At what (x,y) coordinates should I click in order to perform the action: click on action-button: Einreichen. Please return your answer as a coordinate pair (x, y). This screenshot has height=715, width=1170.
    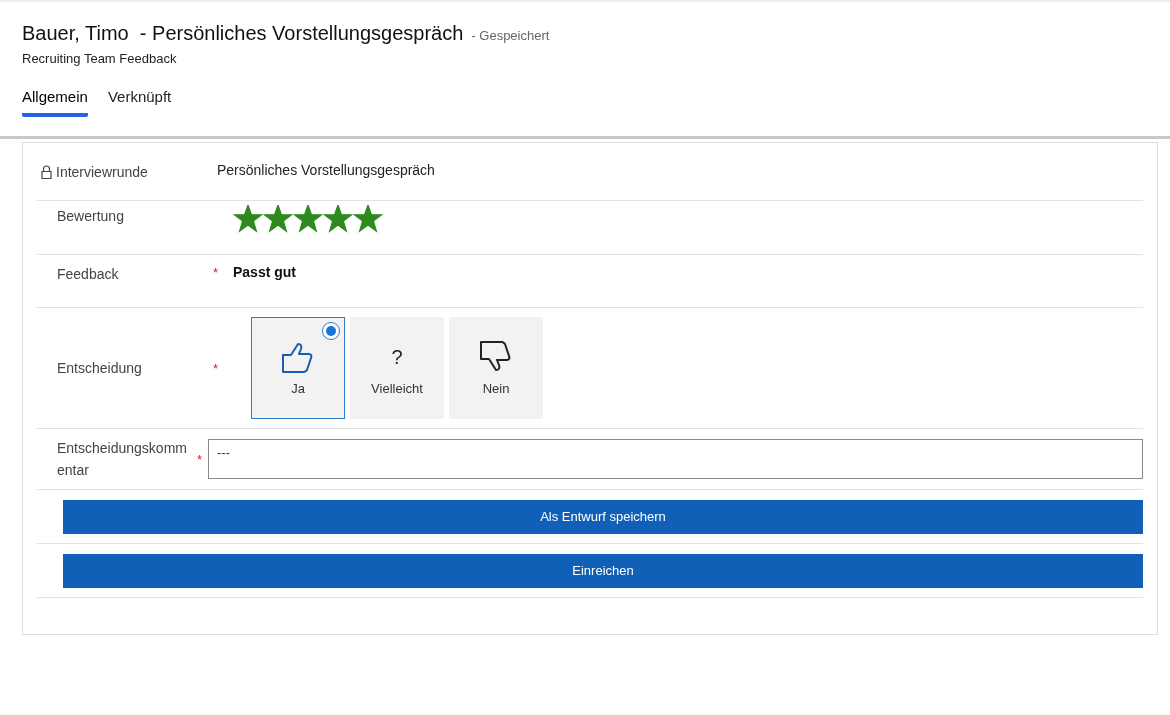
    Looking at the image, I should click on (603, 570).